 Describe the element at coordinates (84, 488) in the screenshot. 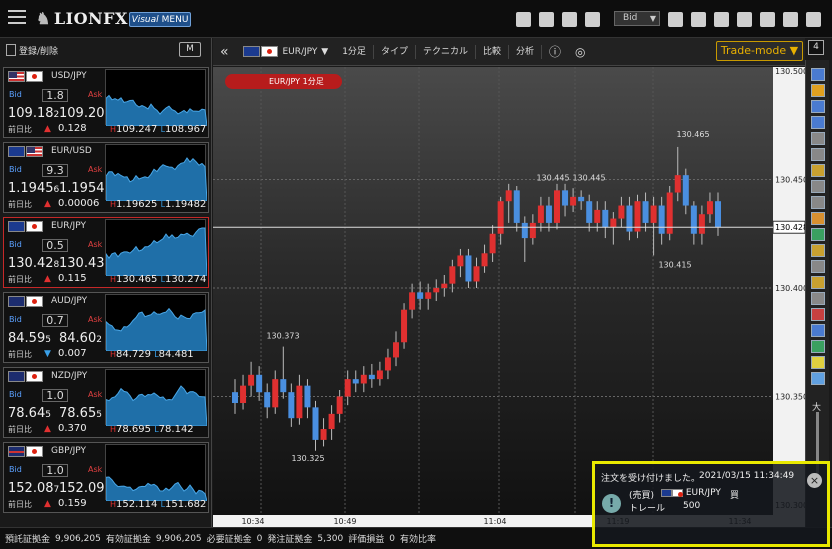

I see `ask-button: 152.097` at that location.